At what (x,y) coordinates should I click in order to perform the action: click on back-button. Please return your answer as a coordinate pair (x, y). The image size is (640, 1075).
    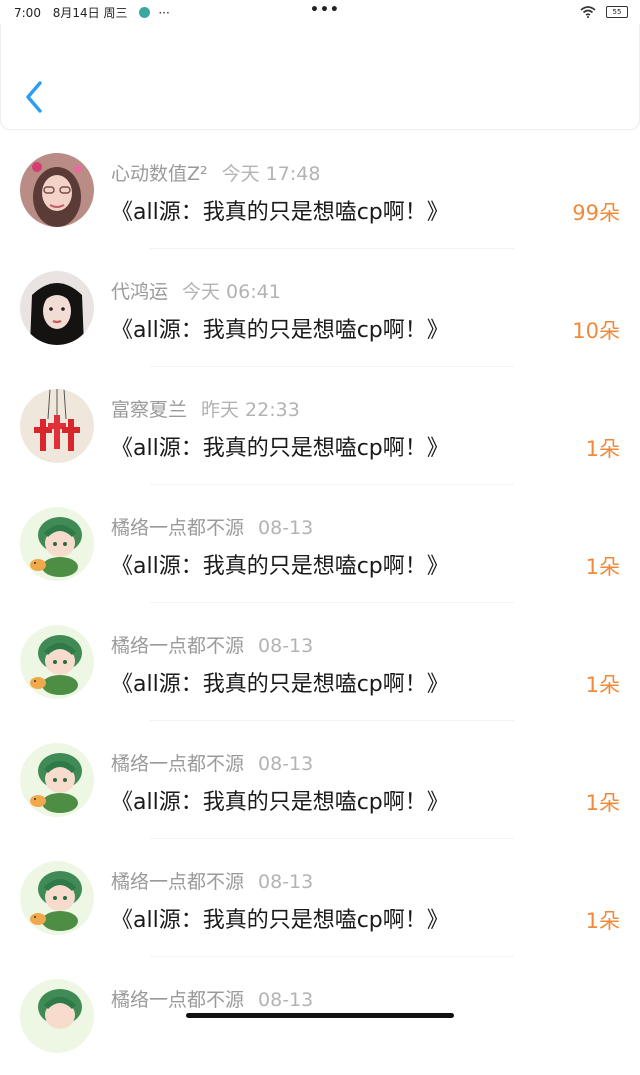
    Looking at the image, I should click on (36, 97).